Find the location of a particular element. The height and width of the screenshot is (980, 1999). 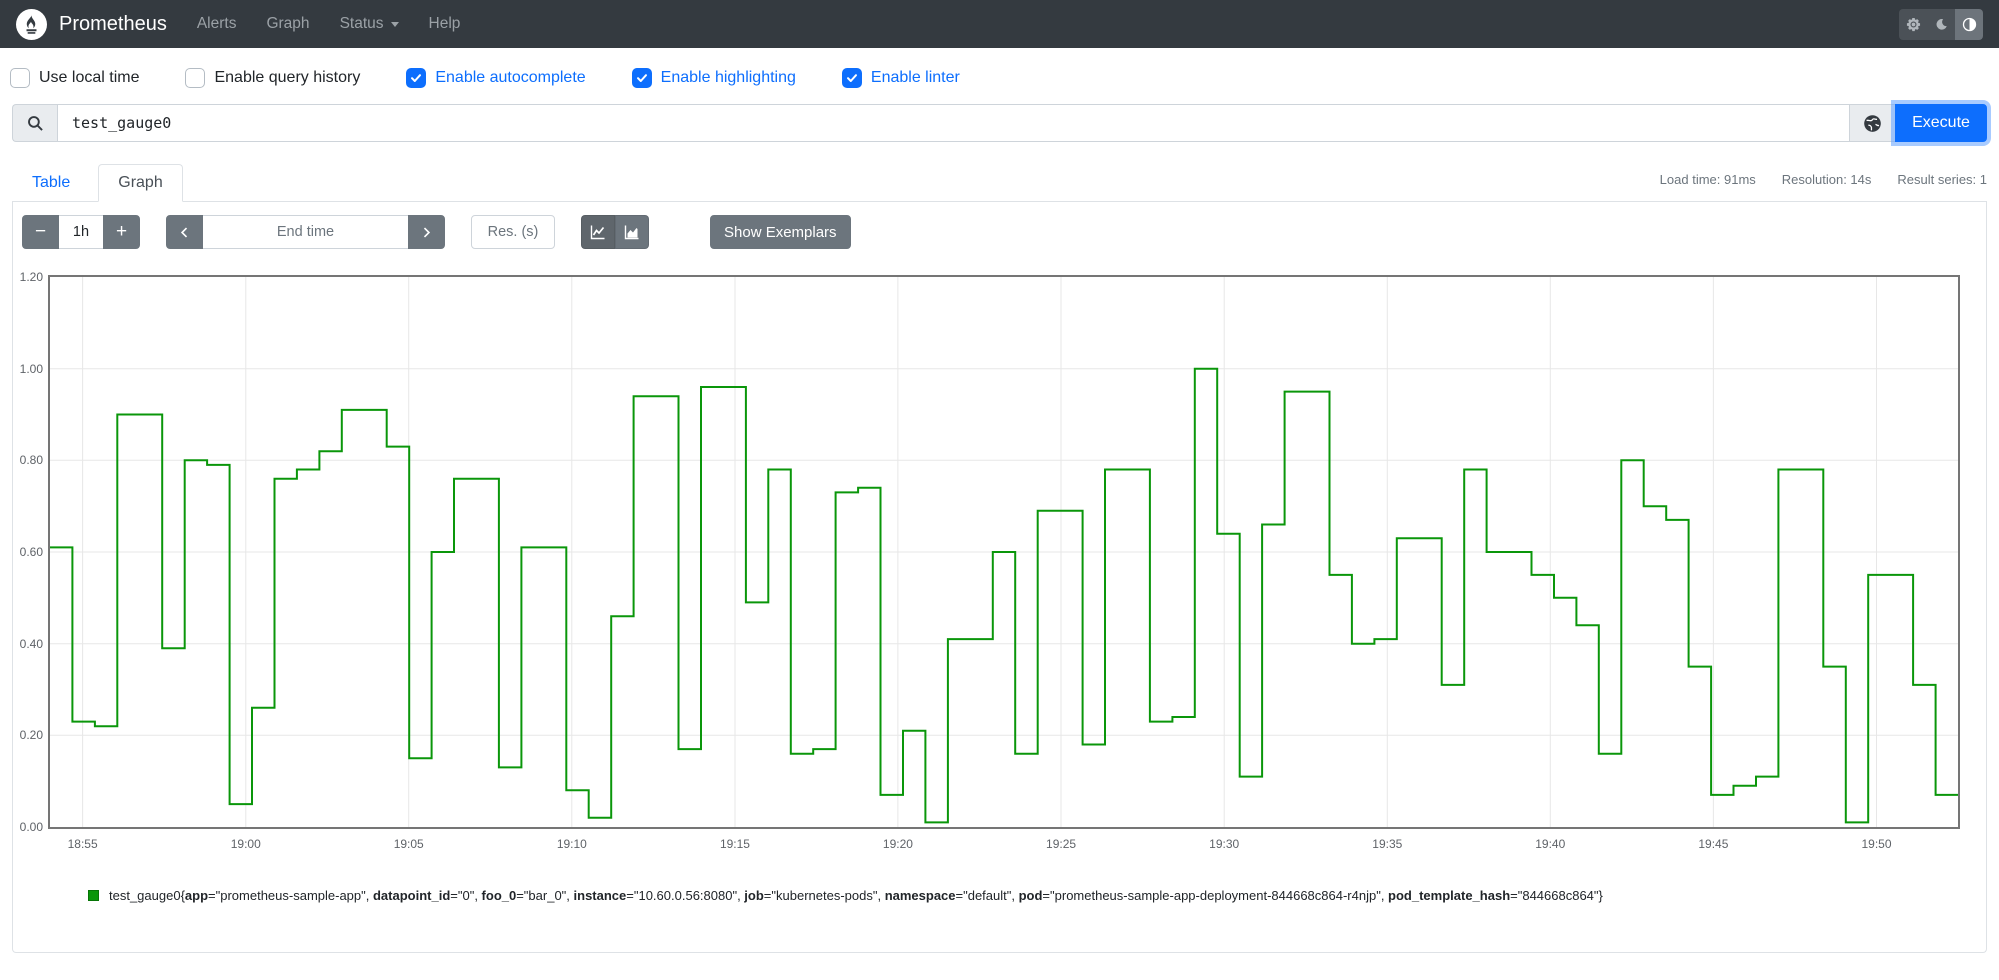

theme-light-button is located at coordinates (1913, 24).